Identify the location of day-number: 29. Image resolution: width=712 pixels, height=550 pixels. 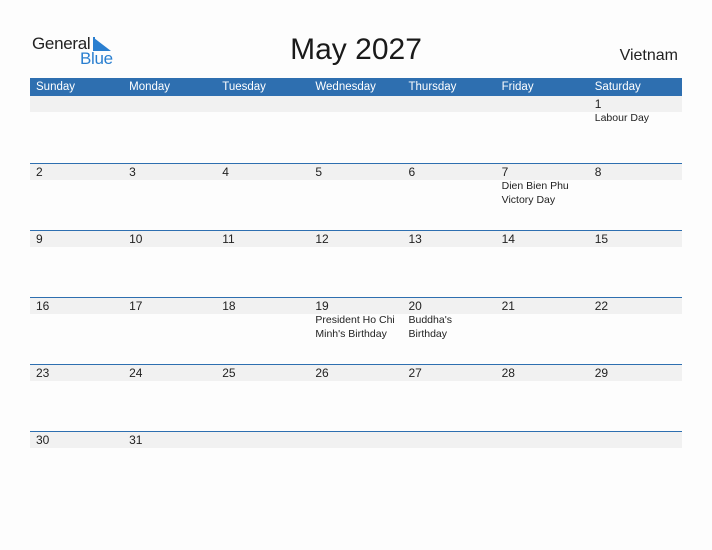
(601, 373).